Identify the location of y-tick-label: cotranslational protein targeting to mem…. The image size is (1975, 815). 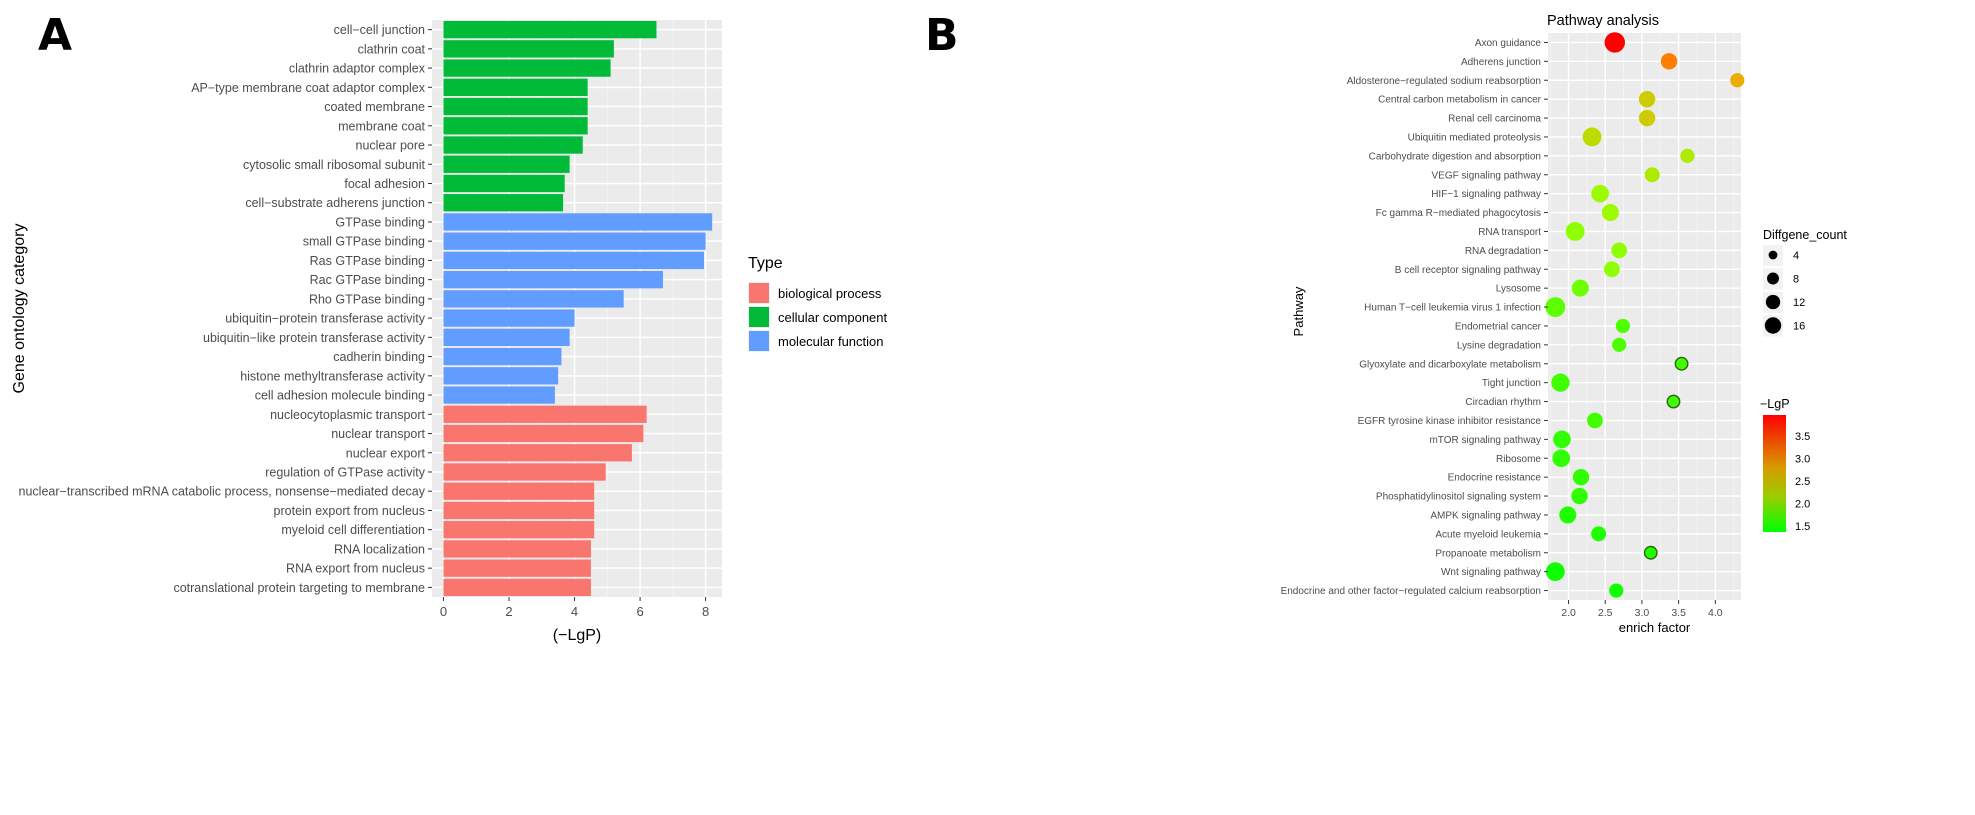
(299, 588).